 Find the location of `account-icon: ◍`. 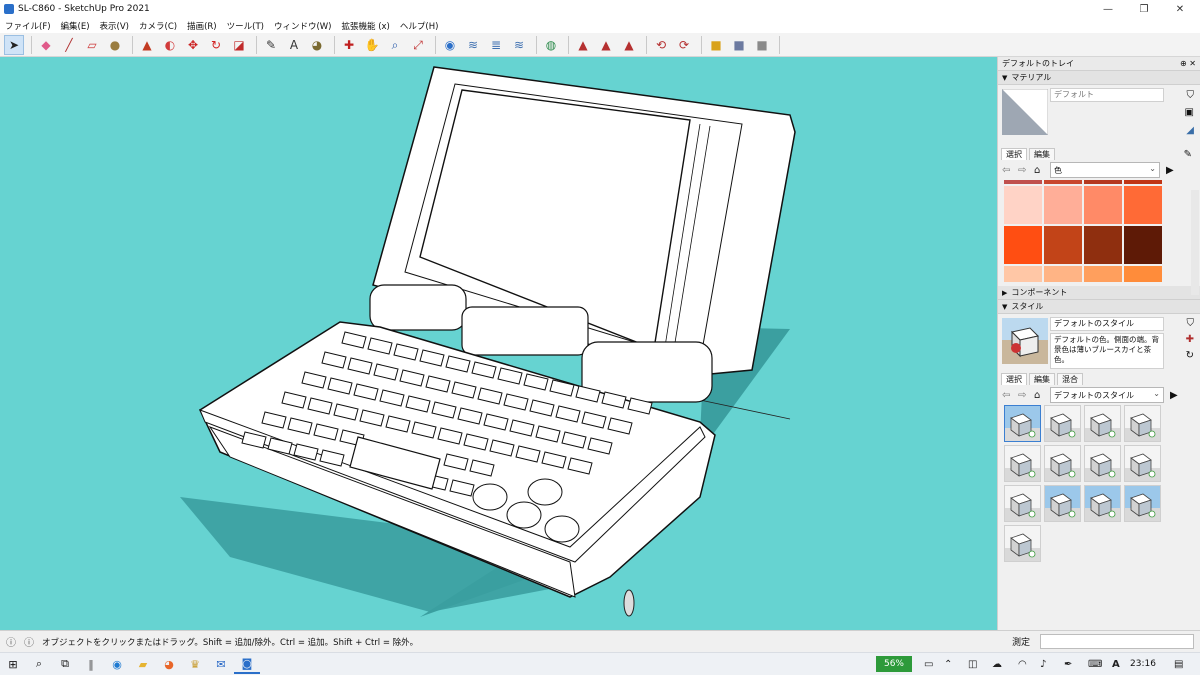

account-icon: ◍ is located at coordinates (551, 45).